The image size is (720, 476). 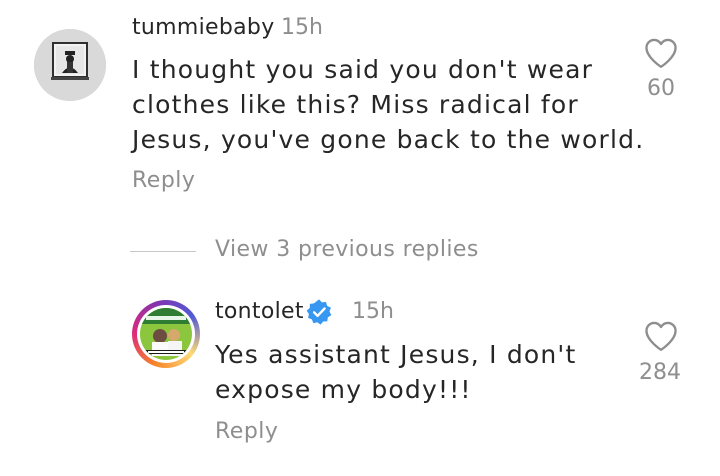 What do you see at coordinates (203, 27) in the screenshot?
I see `comment-username: tummiebaby` at bounding box center [203, 27].